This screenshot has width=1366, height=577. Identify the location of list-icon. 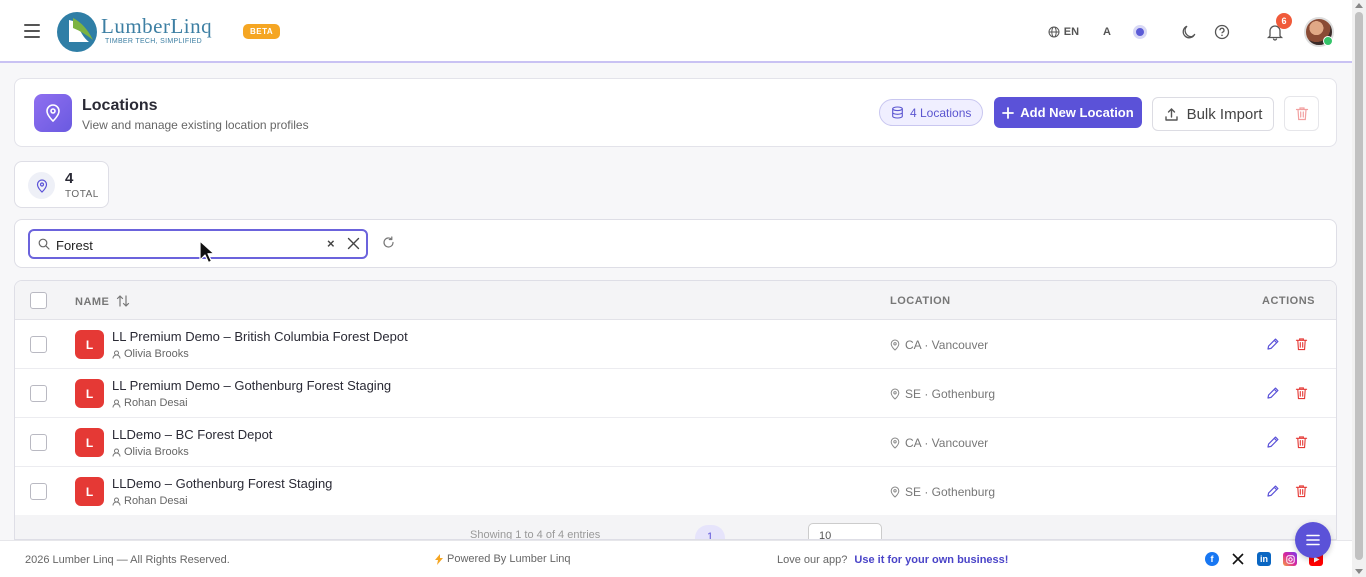
(1313, 540).